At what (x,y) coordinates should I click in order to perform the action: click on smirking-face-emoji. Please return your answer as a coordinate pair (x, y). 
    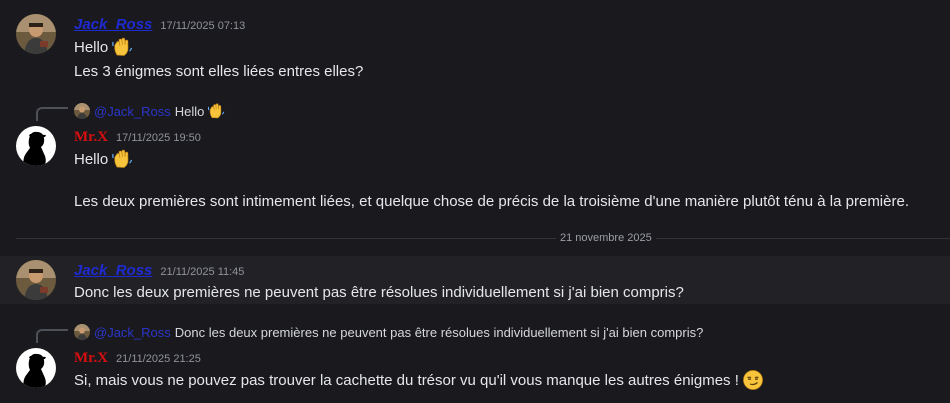
    Looking at the image, I should click on (753, 380).